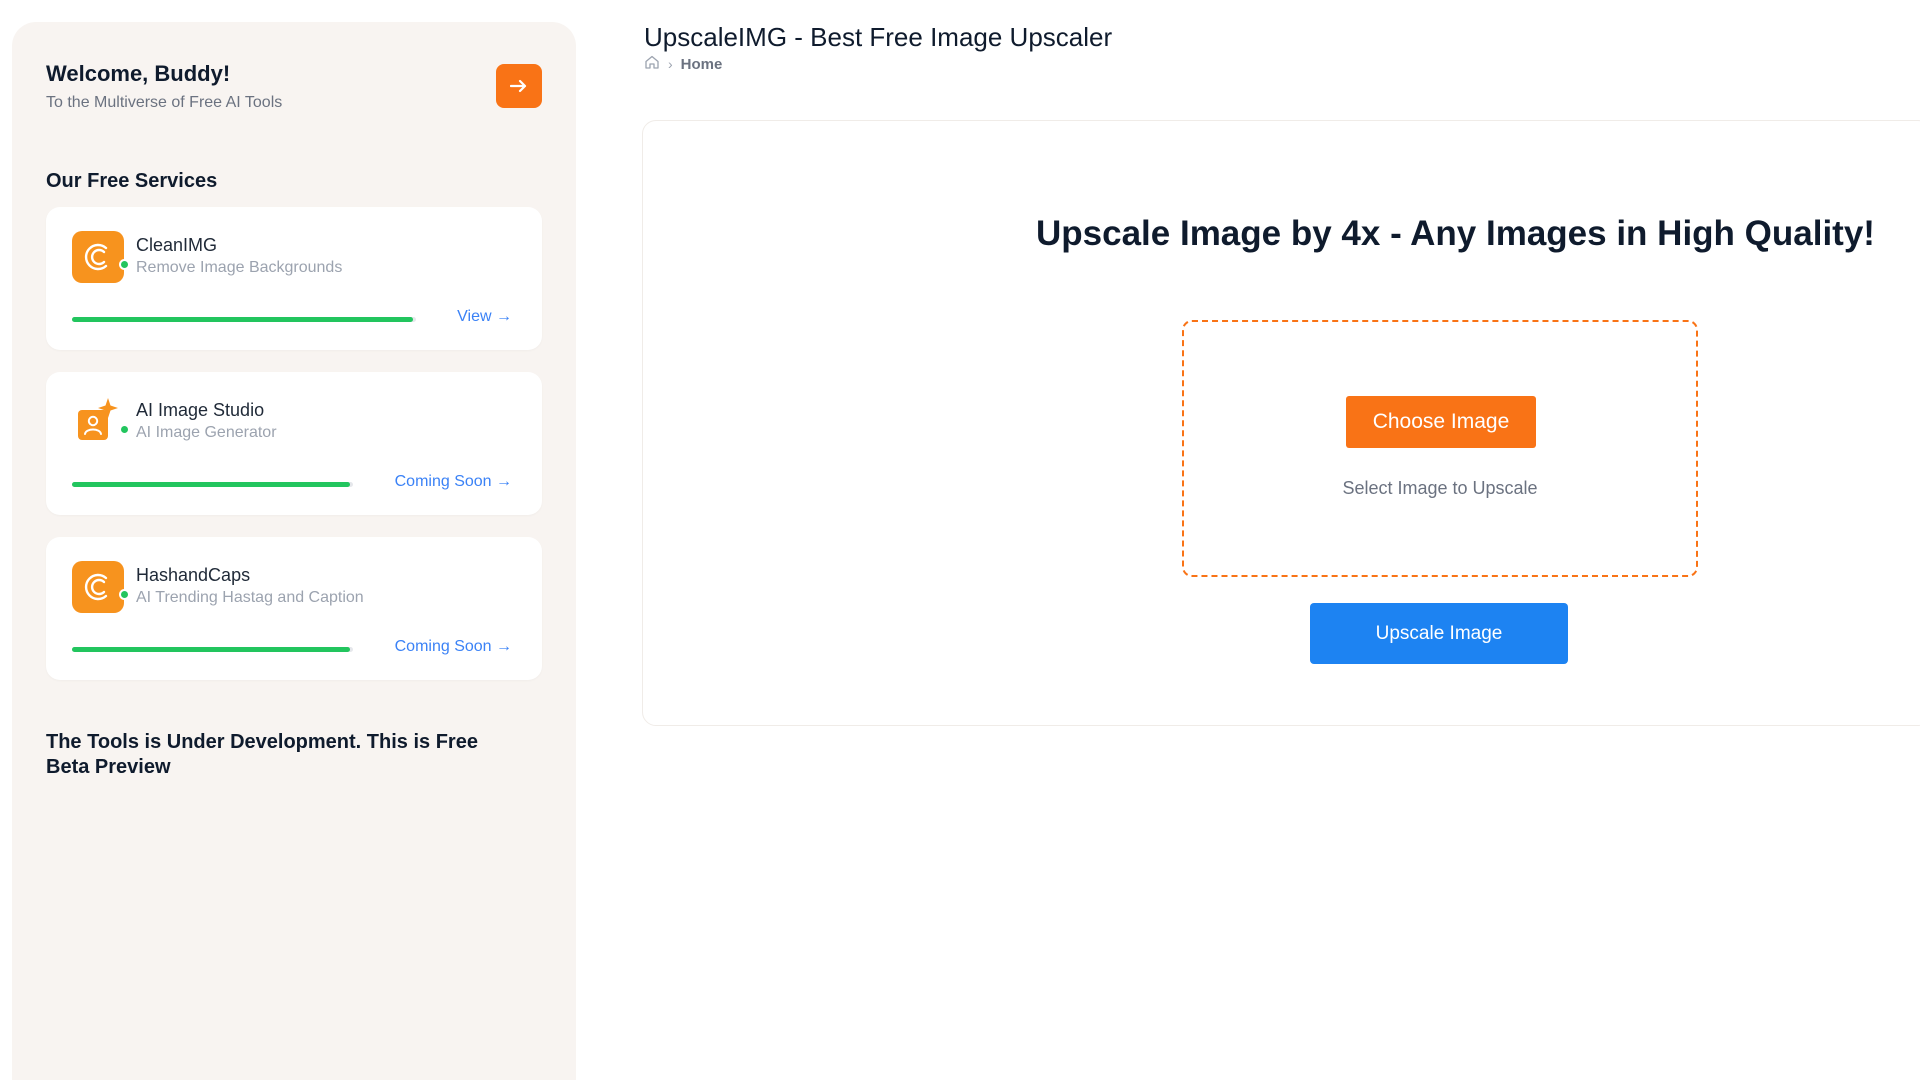 The height and width of the screenshot is (1080, 1920). I want to click on arrow-right-icon, so click(518, 86).